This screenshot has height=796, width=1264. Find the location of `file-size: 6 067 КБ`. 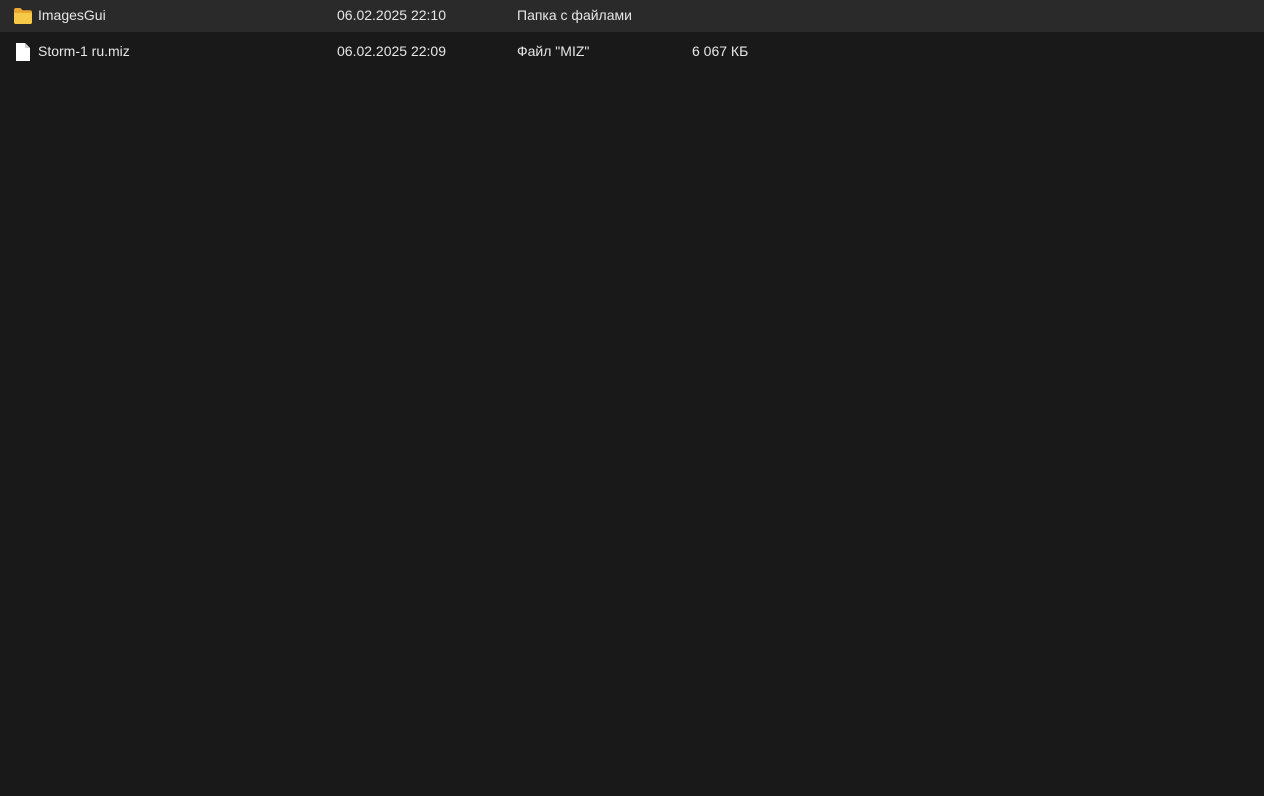

file-size: 6 067 КБ is located at coordinates (720, 51).